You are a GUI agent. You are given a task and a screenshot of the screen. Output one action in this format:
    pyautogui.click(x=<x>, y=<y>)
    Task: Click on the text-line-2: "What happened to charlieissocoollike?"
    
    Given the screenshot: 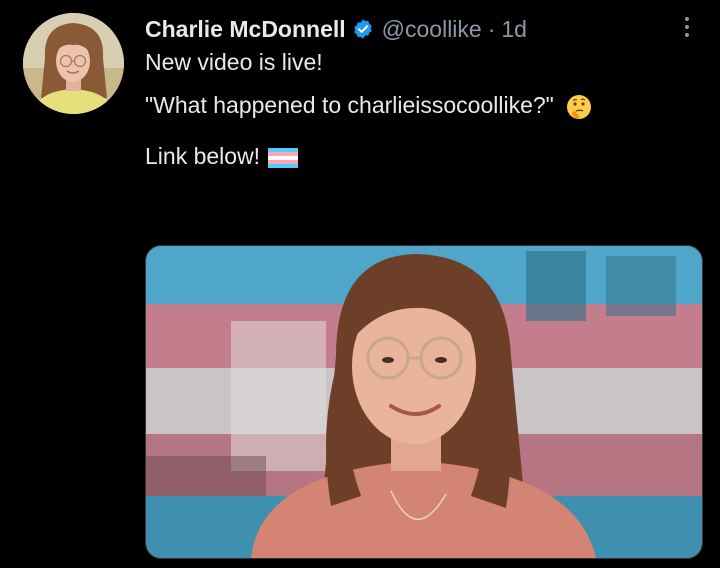 What is the action you would take?
    pyautogui.click(x=349, y=105)
    